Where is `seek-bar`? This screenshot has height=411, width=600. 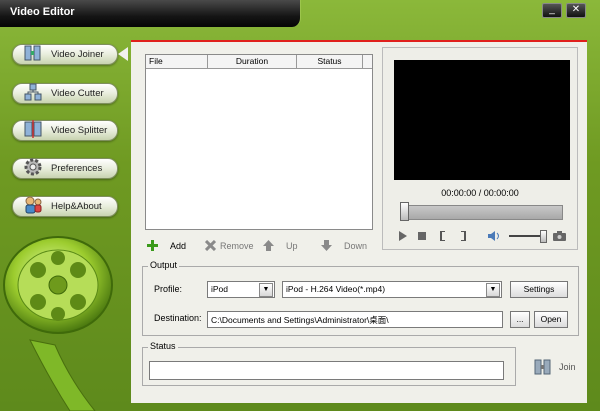
seek-bar is located at coordinates (482, 212).